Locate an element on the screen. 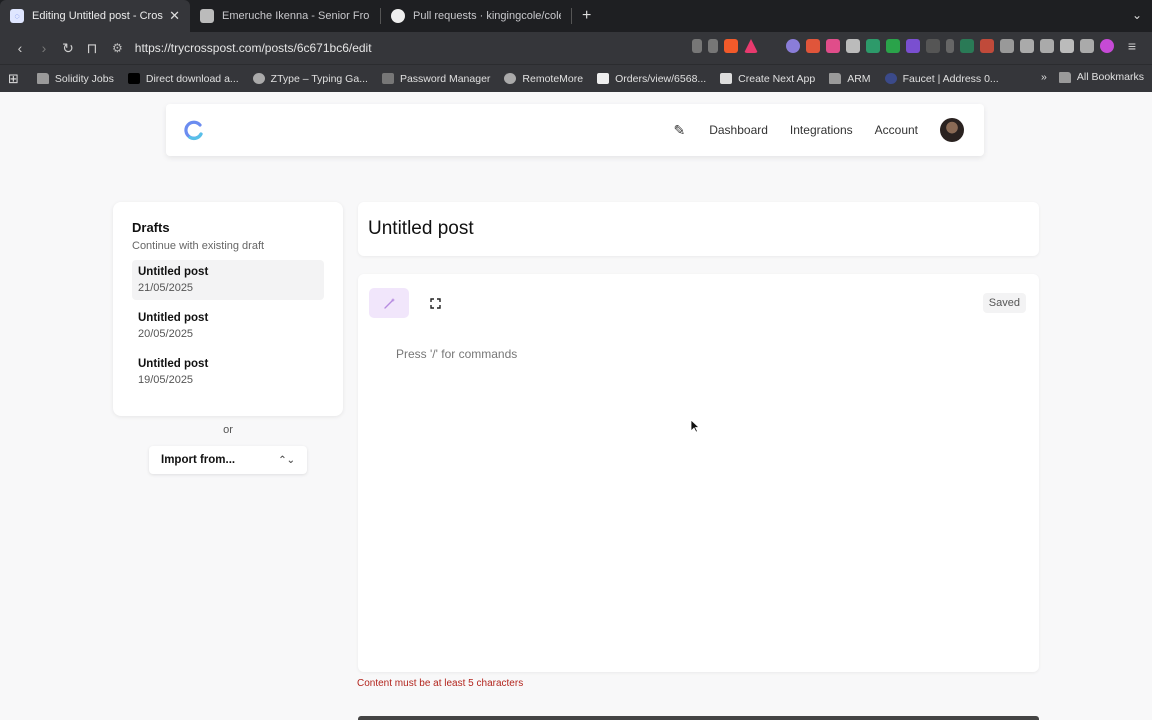 The width and height of the screenshot is (1152, 720). fullscreen-icon is located at coordinates (435, 303).